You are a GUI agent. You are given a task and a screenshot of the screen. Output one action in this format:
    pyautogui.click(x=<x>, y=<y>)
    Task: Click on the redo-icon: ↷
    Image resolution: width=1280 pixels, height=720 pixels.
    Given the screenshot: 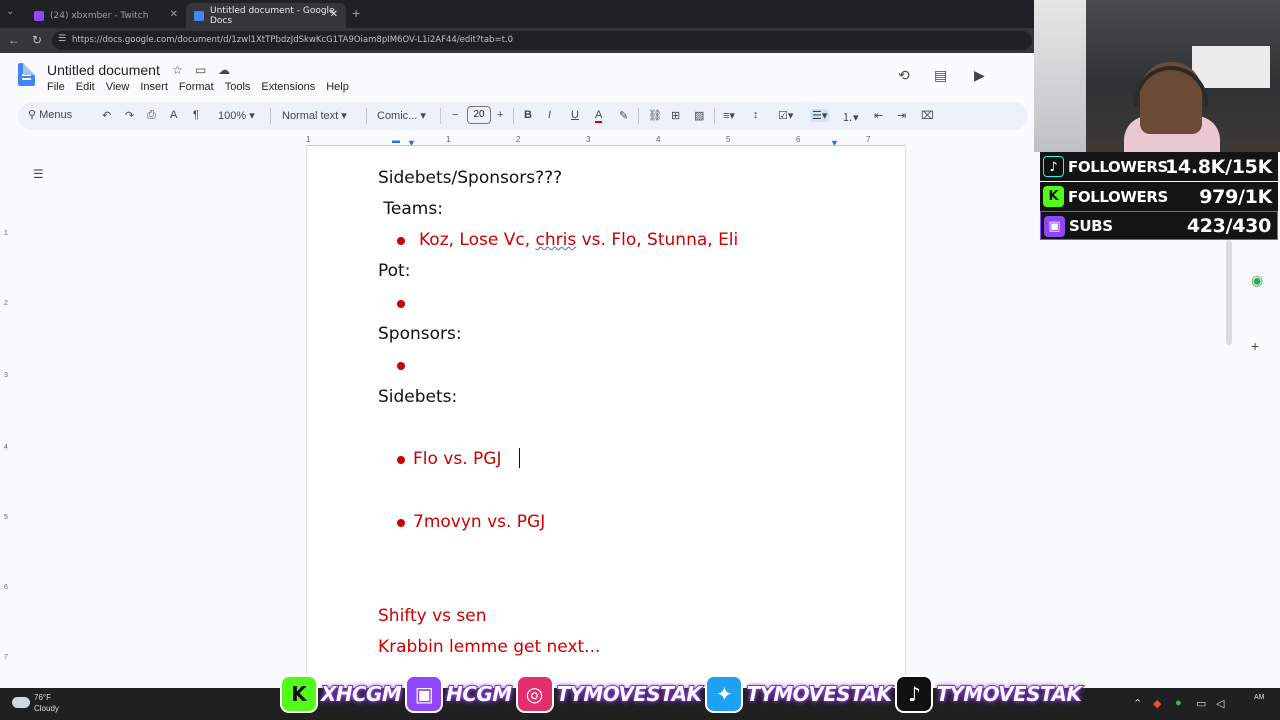 What is the action you would take?
    pyautogui.click(x=129, y=115)
    